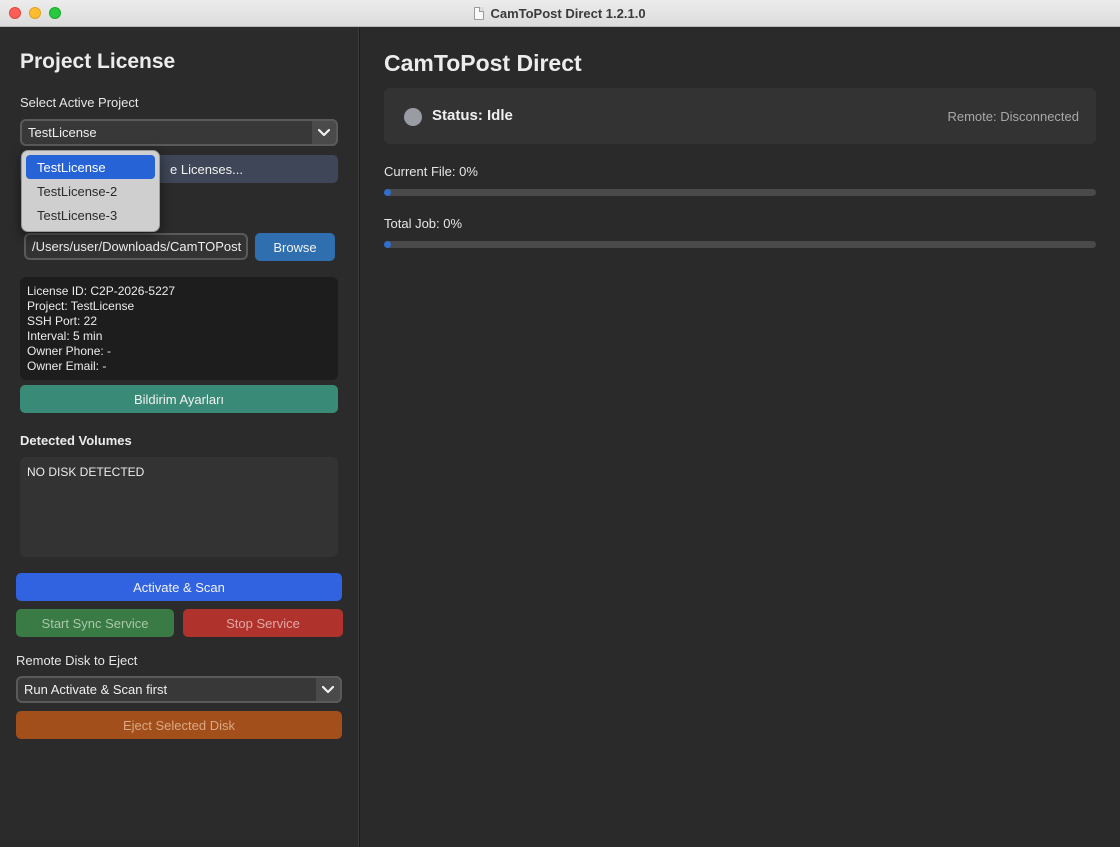  Describe the element at coordinates (90, 167) in the screenshot. I see `dropdown-option-testlicense: TestLicense` at that location.